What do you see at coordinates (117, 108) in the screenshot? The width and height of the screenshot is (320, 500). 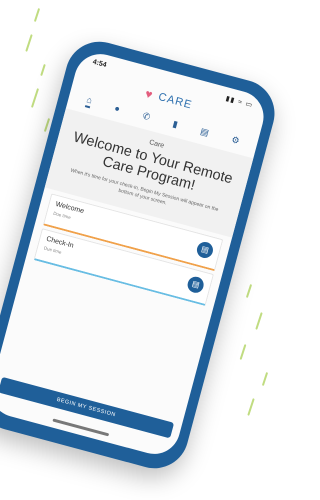 I see `chat-icon: ●` at bounding box center [117, 108].